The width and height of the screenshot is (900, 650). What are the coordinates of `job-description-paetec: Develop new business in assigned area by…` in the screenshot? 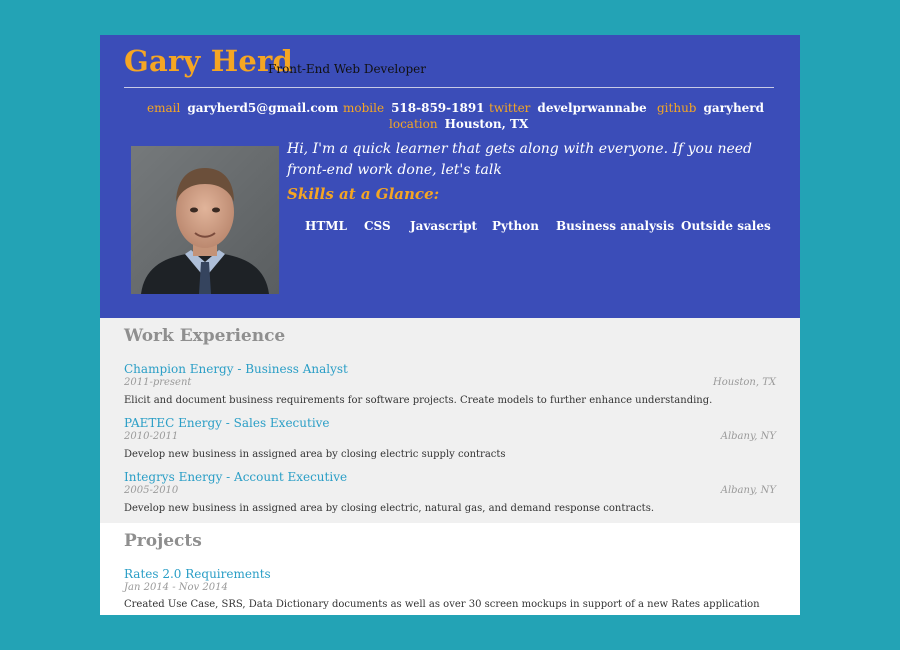 It's located at (315, 454).